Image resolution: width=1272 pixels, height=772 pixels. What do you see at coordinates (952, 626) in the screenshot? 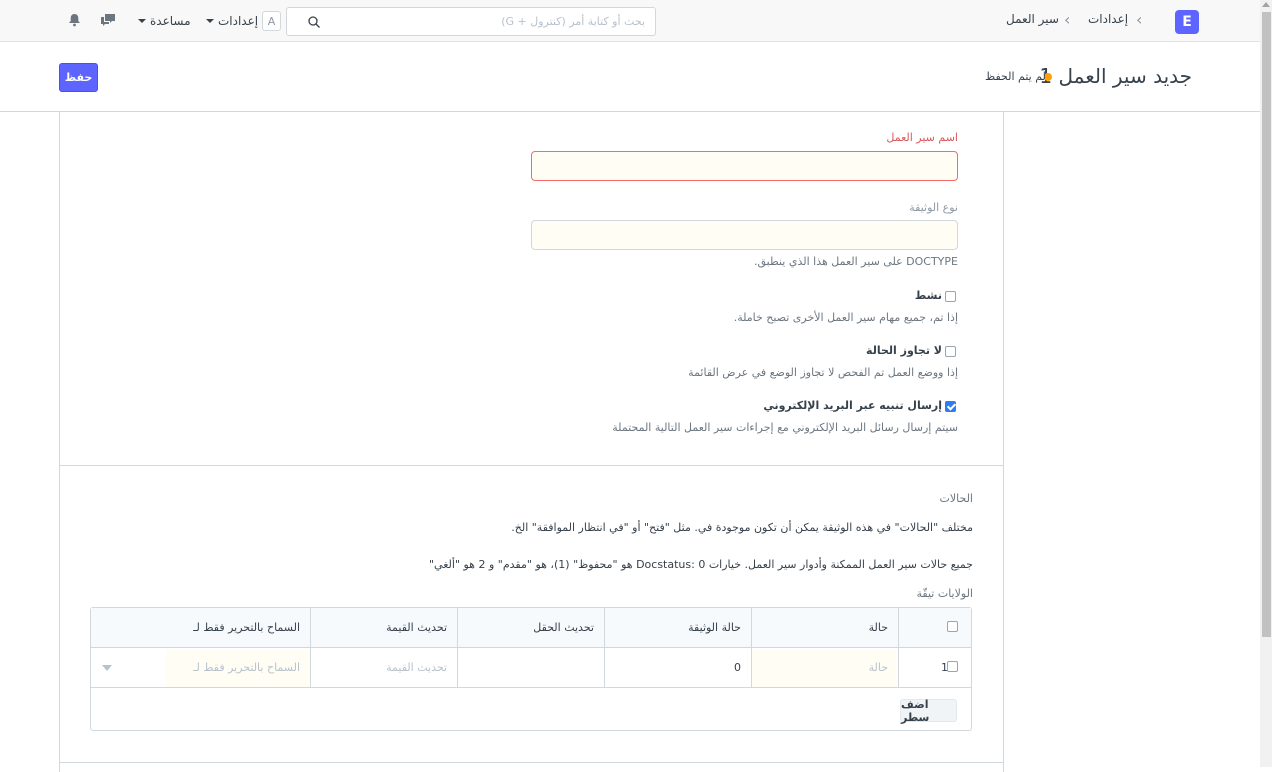
I see `select-all-checkbox` at bounding box center [952, 626].